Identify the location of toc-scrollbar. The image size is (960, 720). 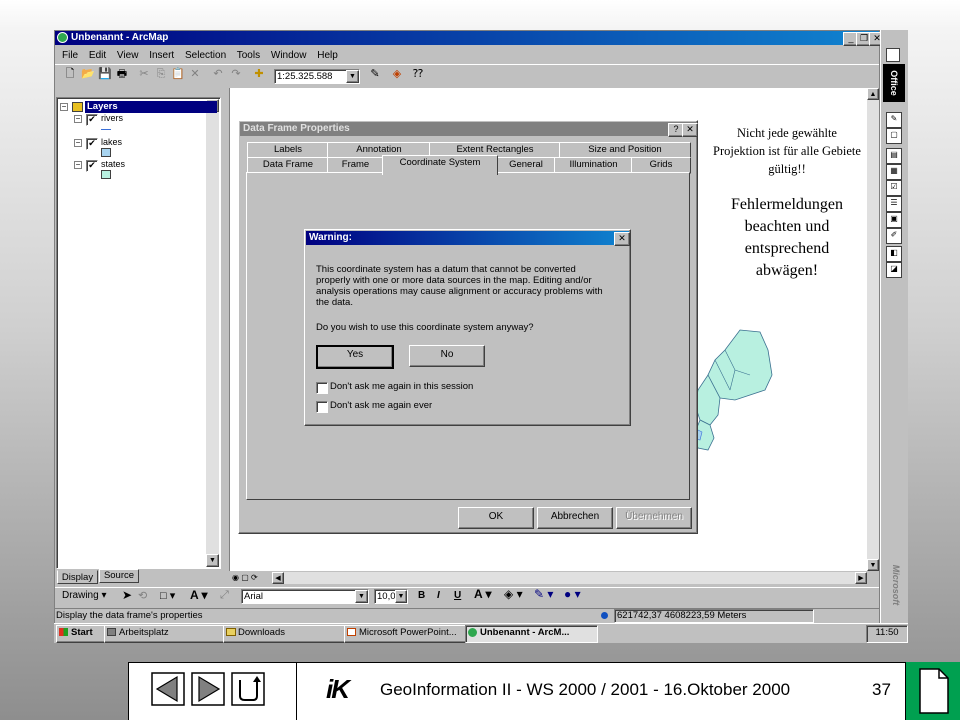
(212, 333).